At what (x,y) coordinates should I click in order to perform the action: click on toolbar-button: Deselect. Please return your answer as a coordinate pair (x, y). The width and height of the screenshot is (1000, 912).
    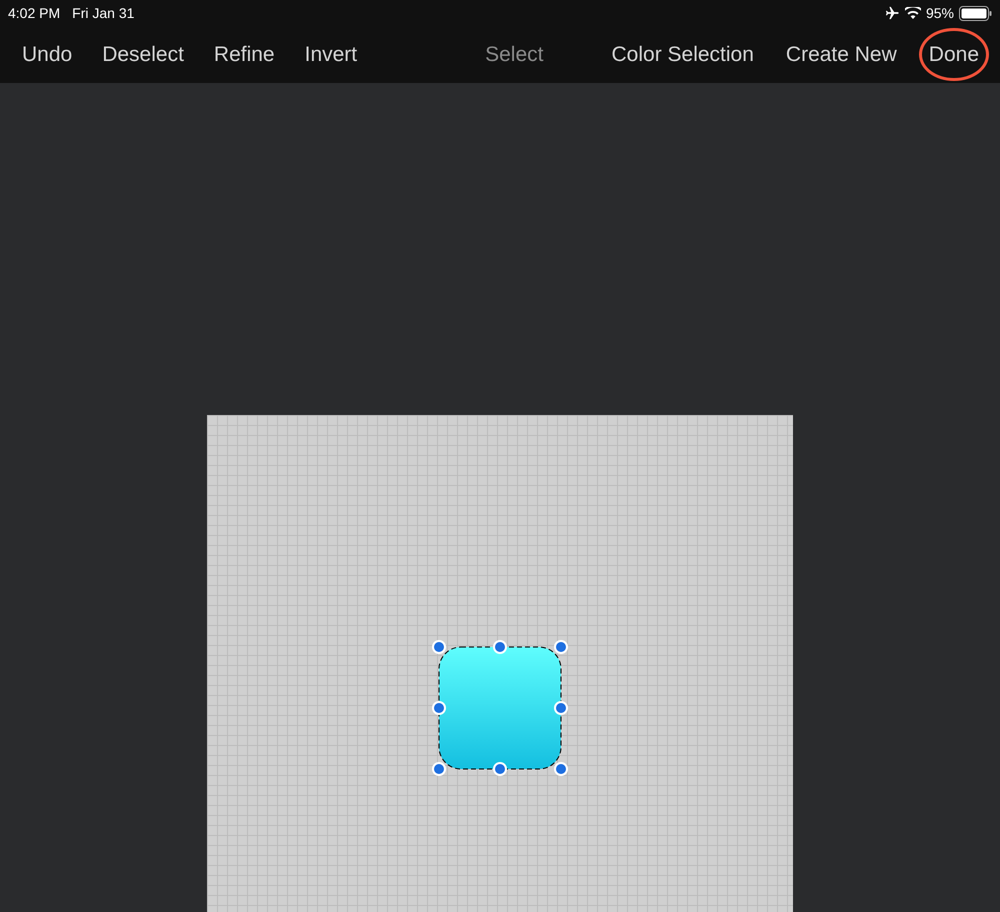
    Looking at the image, I should click on (143, 54).